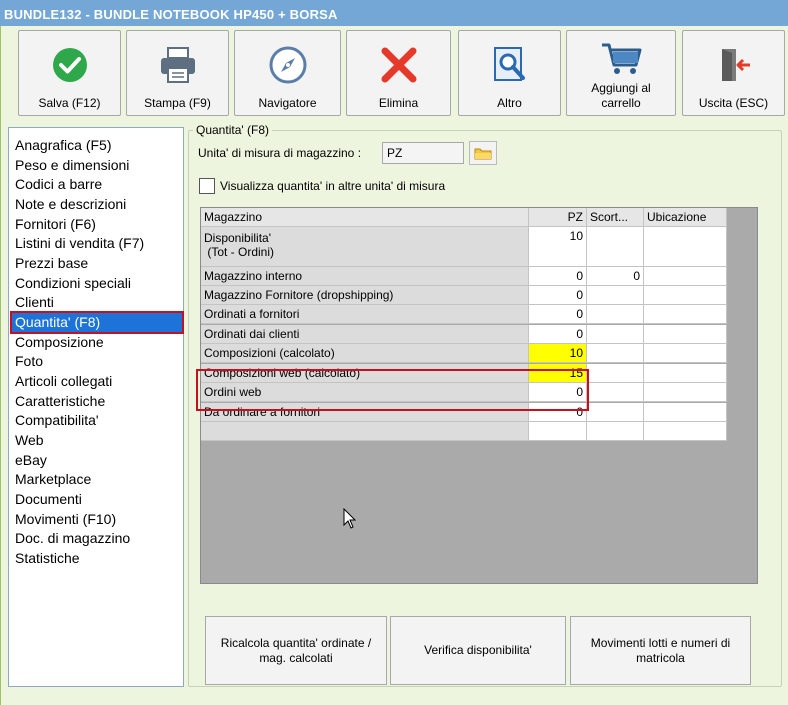  I want to click on table-row-label: Magazzino interno, so click(365, 276).